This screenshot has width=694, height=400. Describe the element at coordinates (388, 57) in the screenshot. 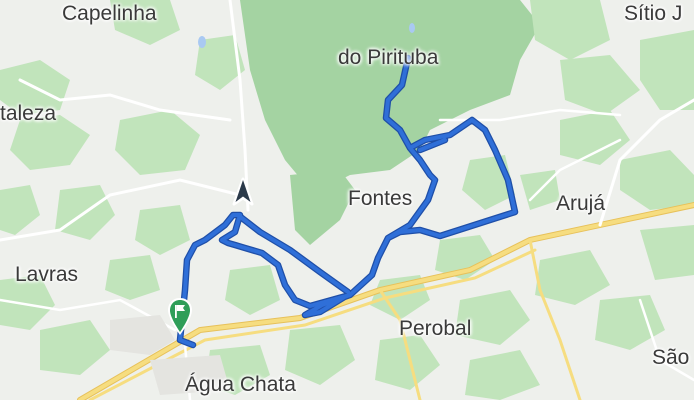

I see `place-label-pirituba: do Pirituba` at that location.